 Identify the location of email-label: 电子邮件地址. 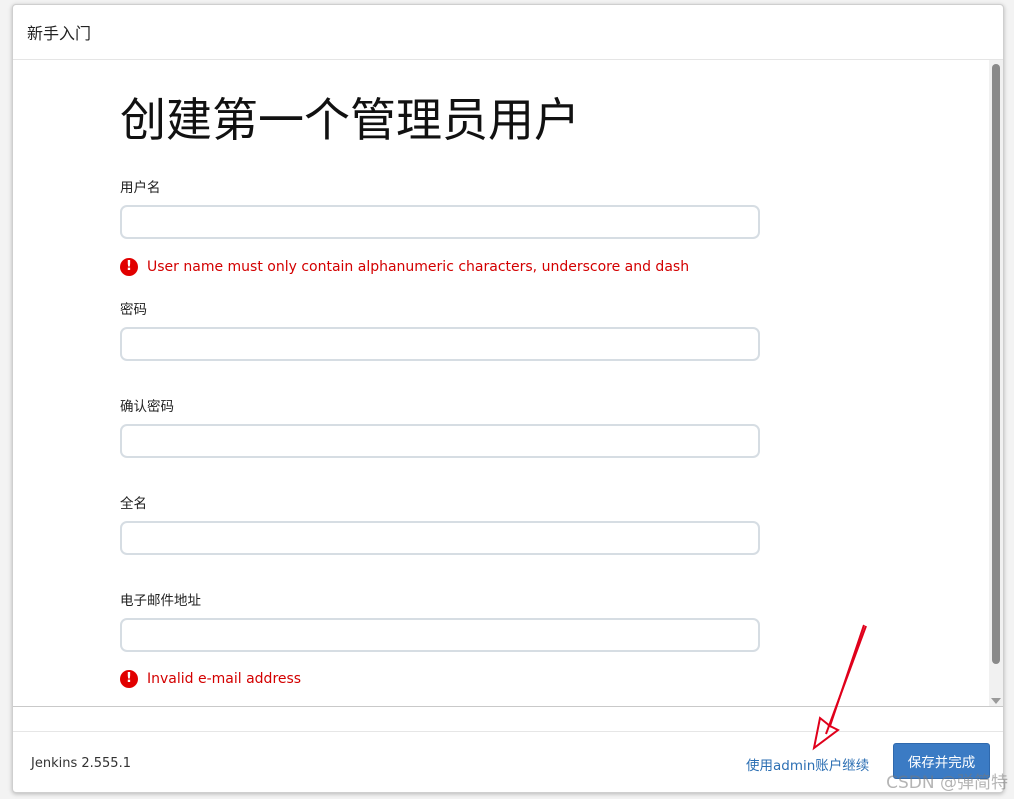
(160, 601).